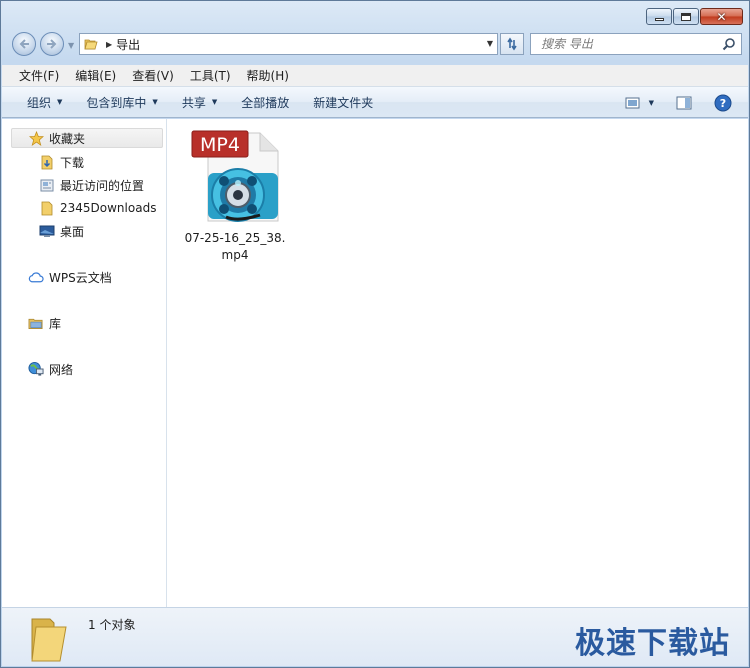  What do you see at coordinates (235, 255) in the screenshot?
I see `file-name-line2: mp4` at bounding box center [235, 255].